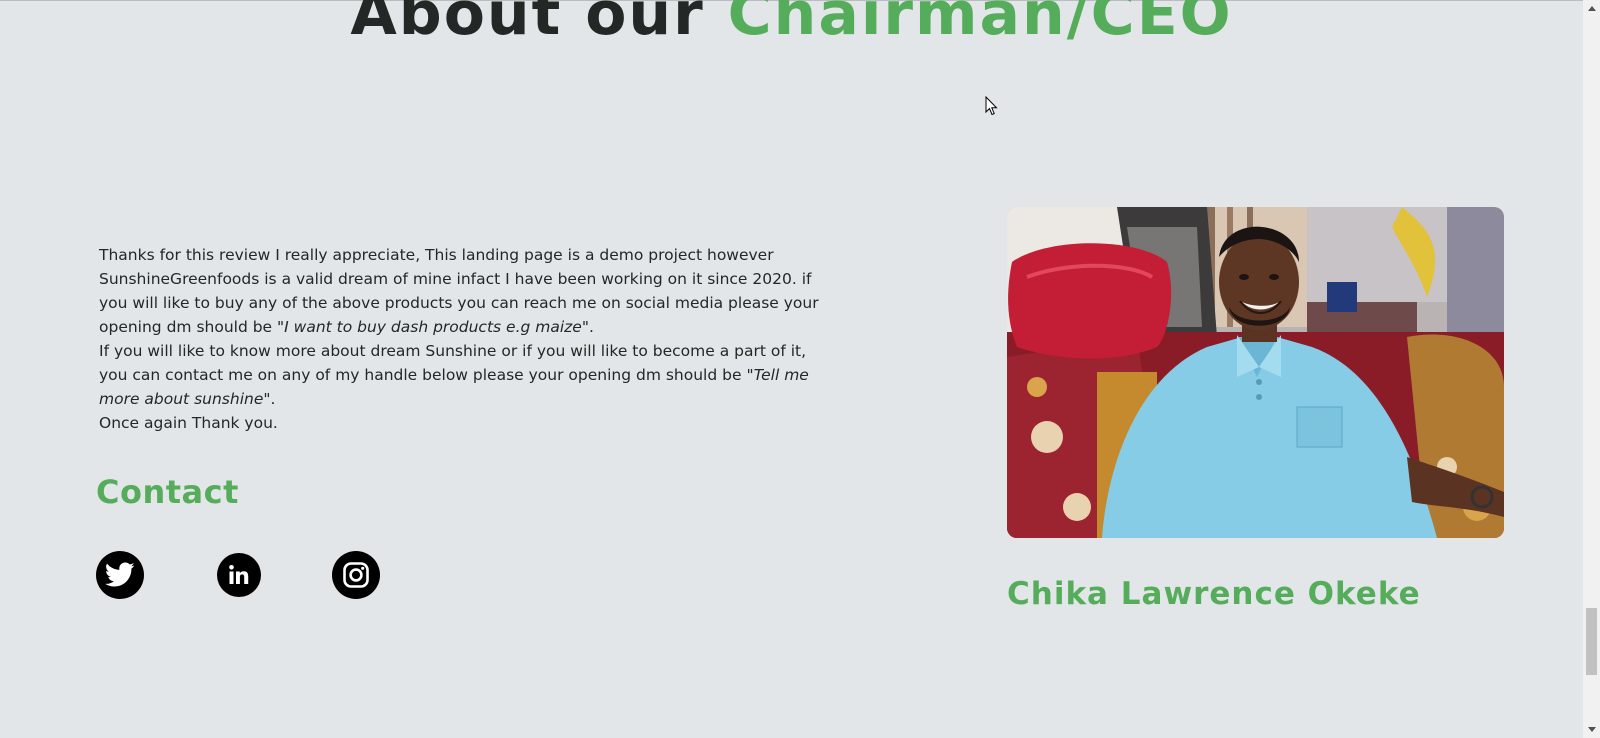  I want to click on twitter-icon, so click(120, 574).